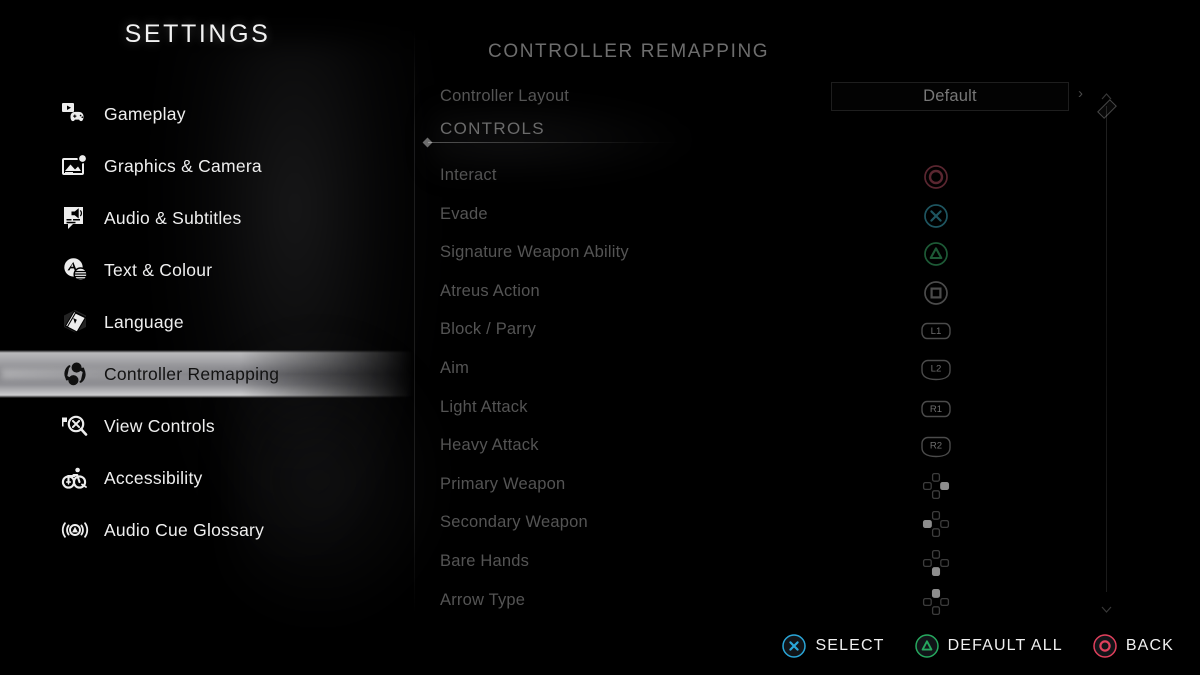  I want to click on scrollbar-track, so click(1106, 349).